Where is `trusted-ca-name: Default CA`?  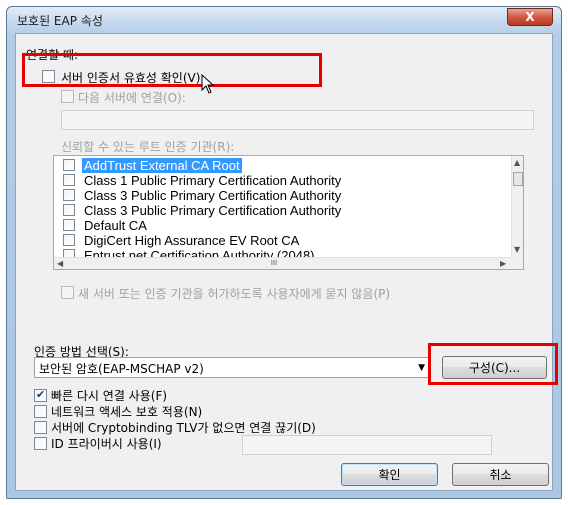
trusted-ca-name: Default CA is located at coordinates (115, 225).